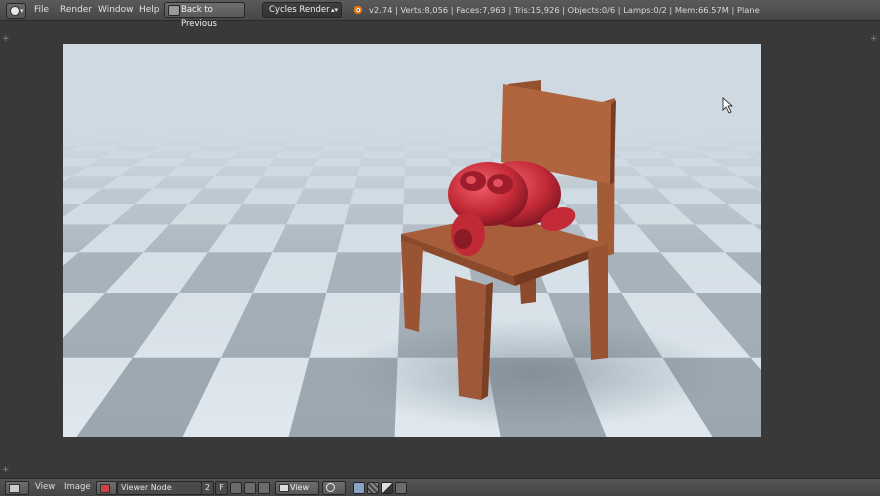 The height and width of the screenshot is (496, 880). What do you see at coordinates (284, 488) in the screenshot?
I see `view-icon` at bounding box center [284, 488].